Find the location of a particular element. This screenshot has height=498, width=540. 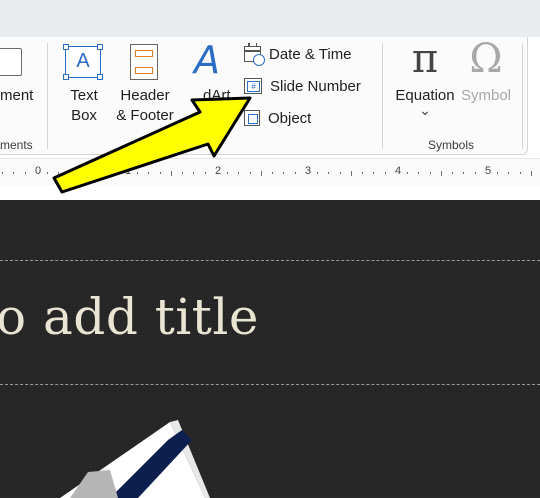

slide-title-placeholder: o add title is located at coordinates (129, 317).